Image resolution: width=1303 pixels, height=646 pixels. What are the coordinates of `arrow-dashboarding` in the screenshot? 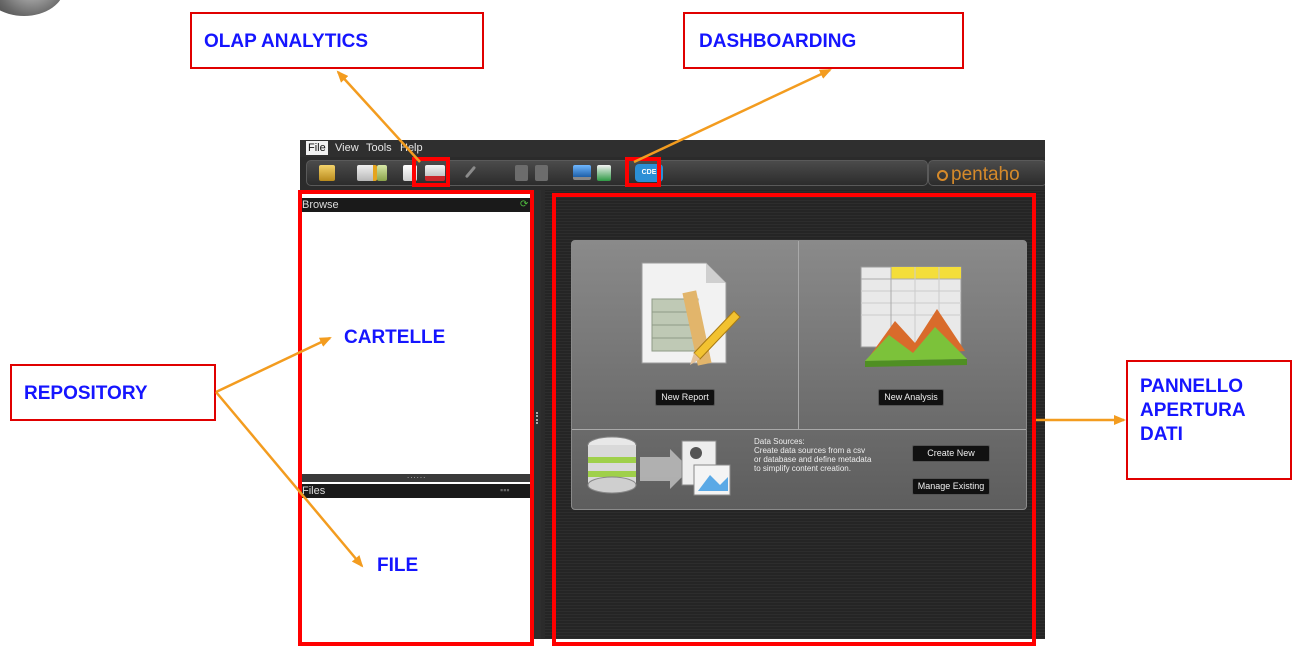 It's located at (732, 116).